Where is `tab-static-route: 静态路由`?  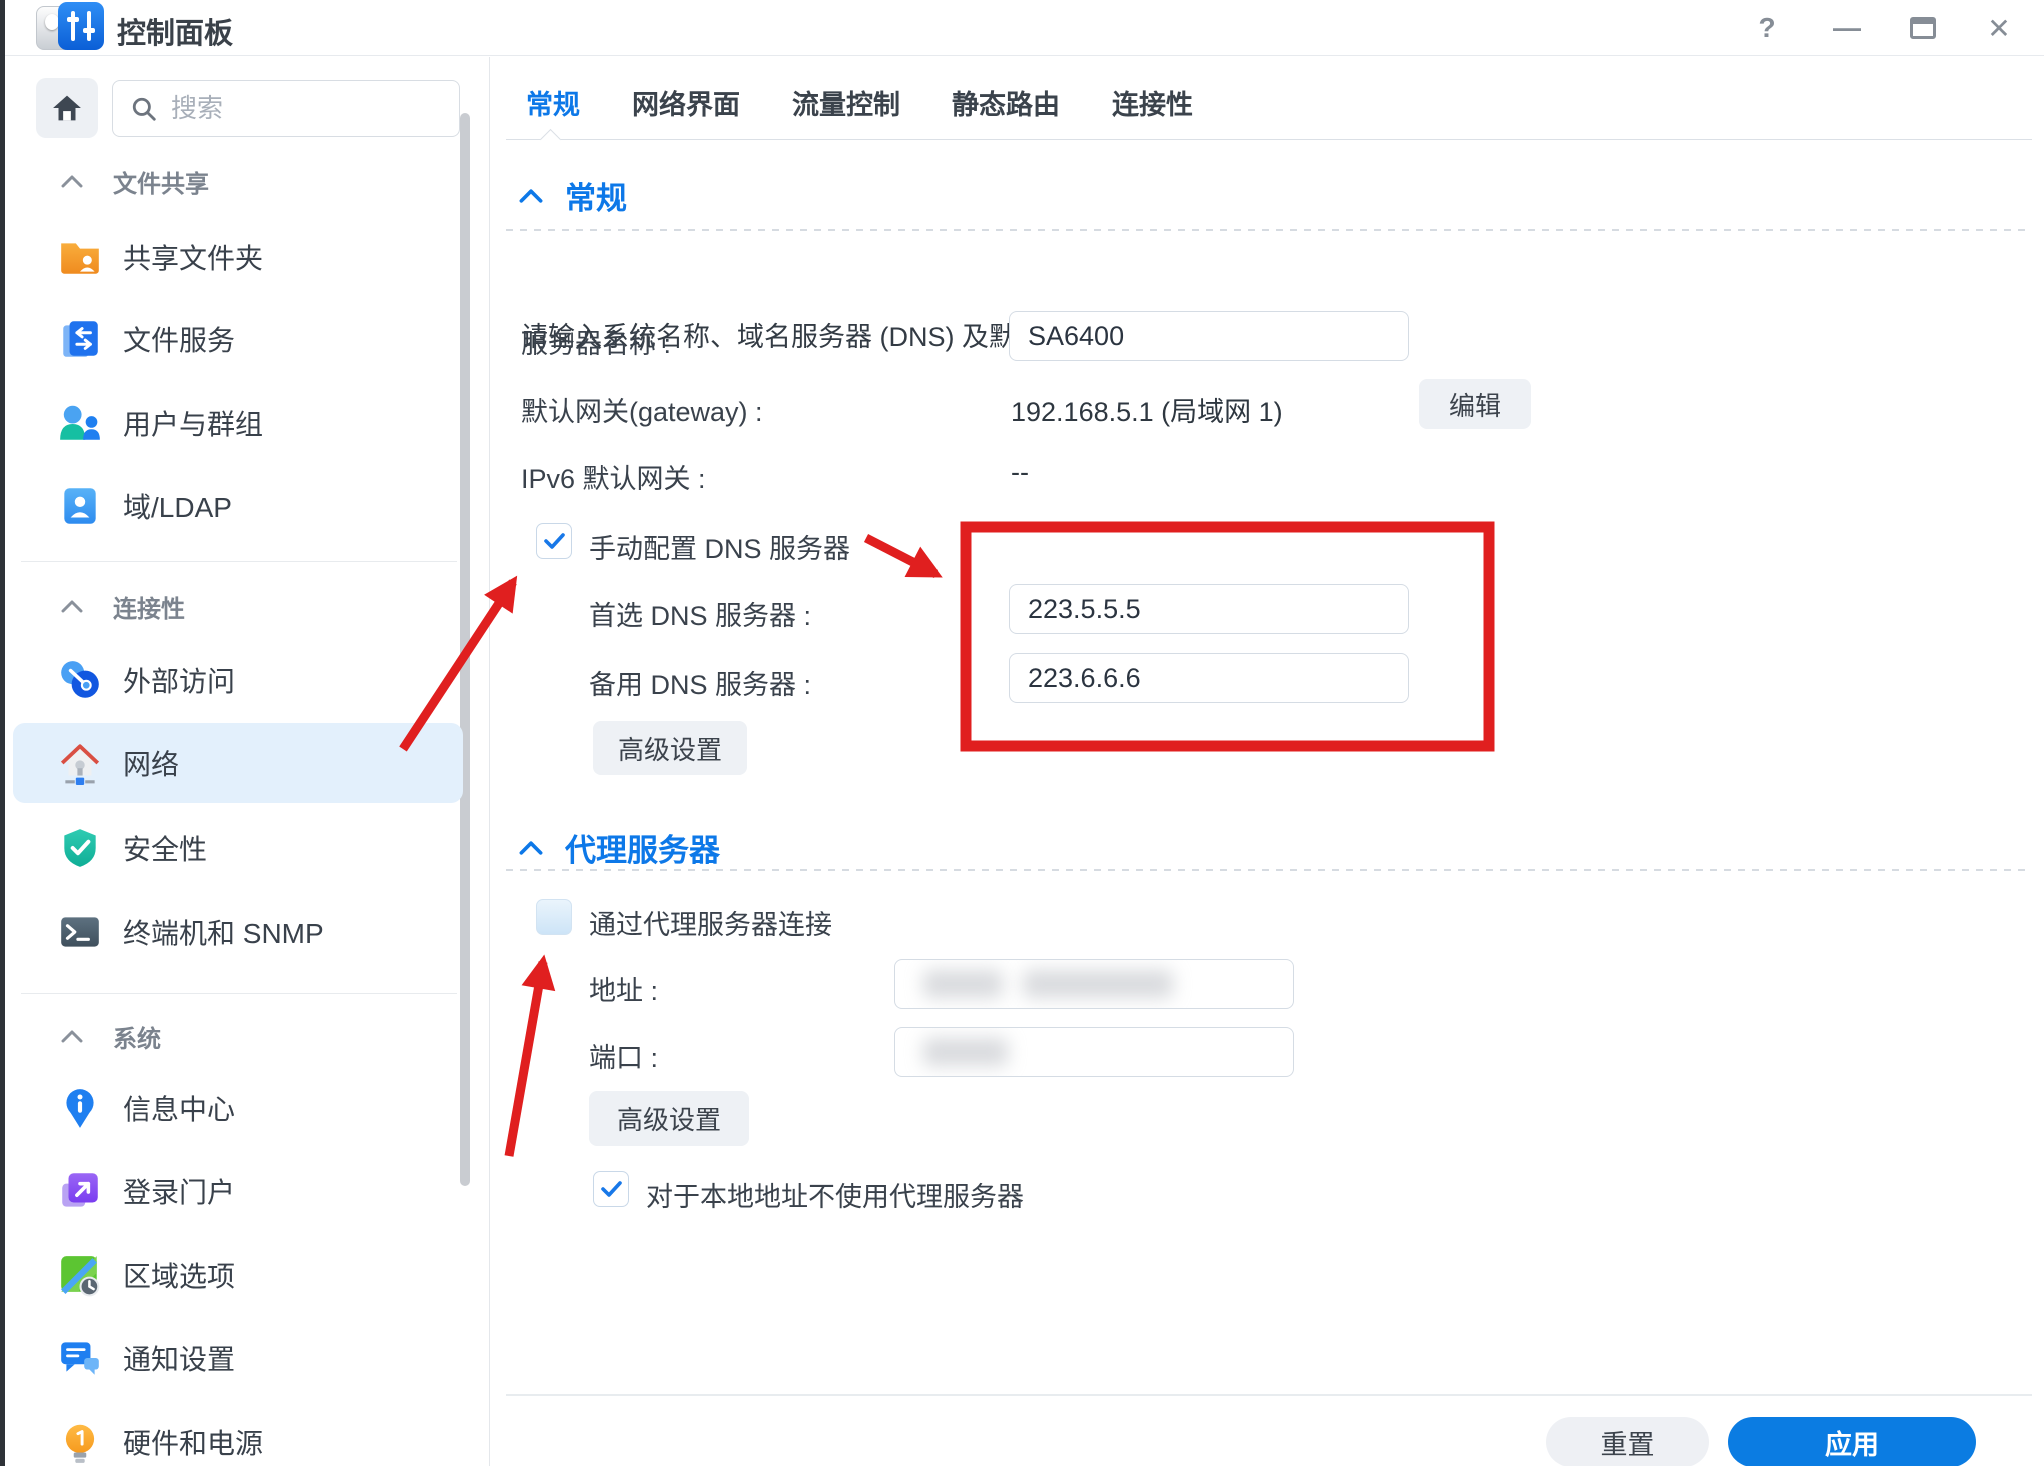 tab-static-route: 静态路由 is located at coordinates (1006, 102).